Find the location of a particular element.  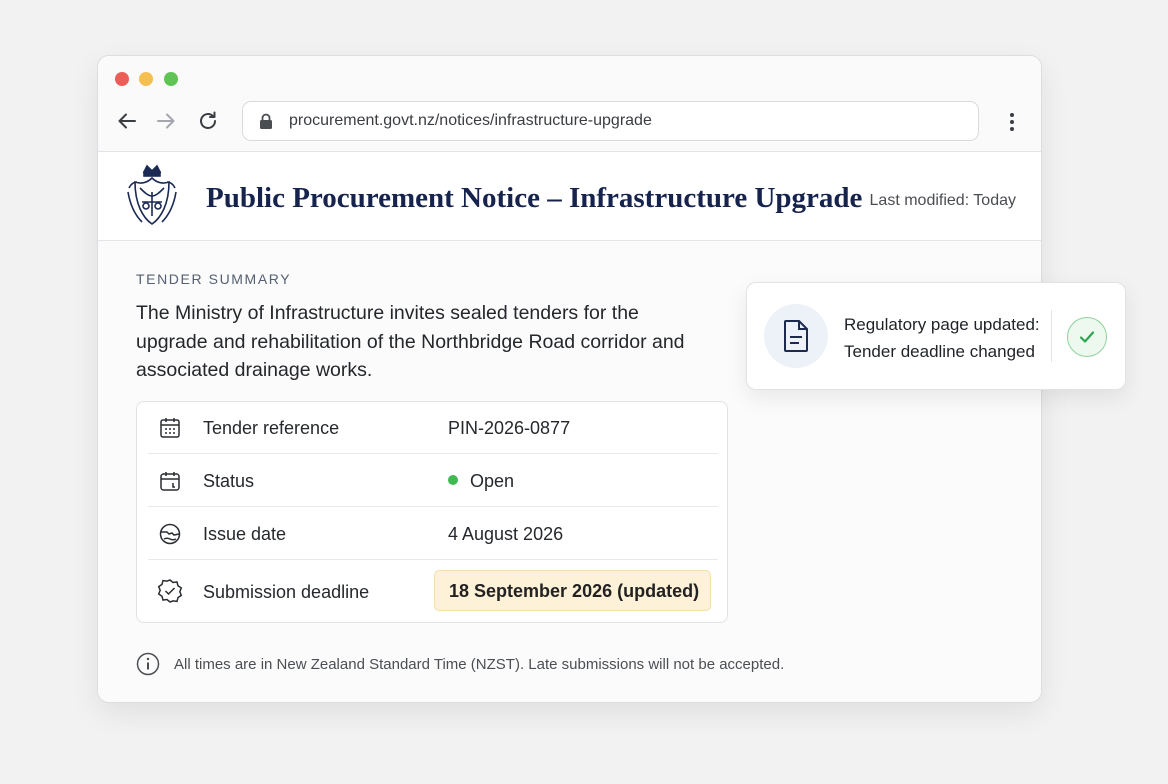

arrow-left-icon is located at coordinates (127, 121).